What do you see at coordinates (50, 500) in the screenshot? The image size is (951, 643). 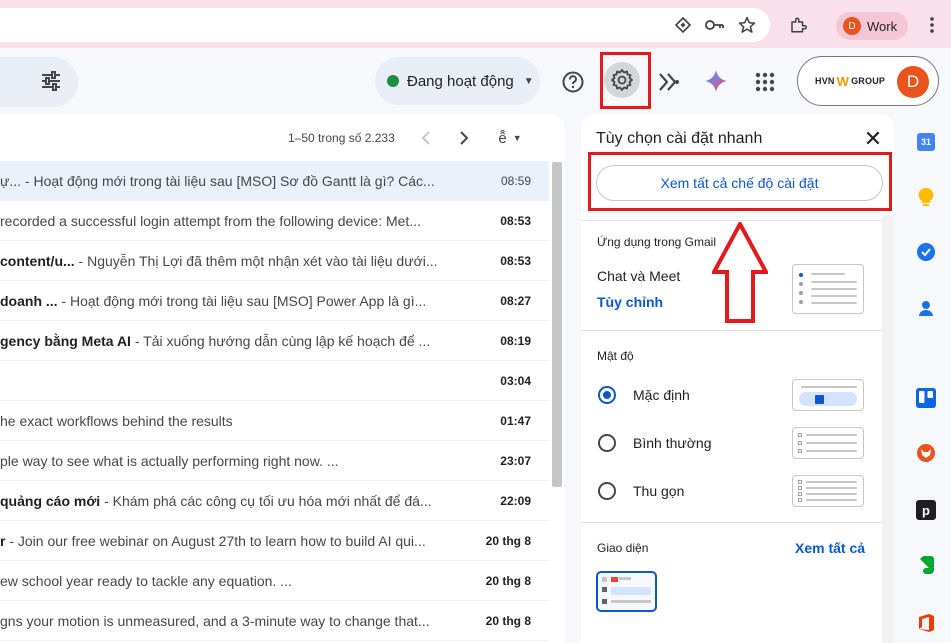 I see `mail-sender: quảng cáo mới` at bounding box center [50, 500].